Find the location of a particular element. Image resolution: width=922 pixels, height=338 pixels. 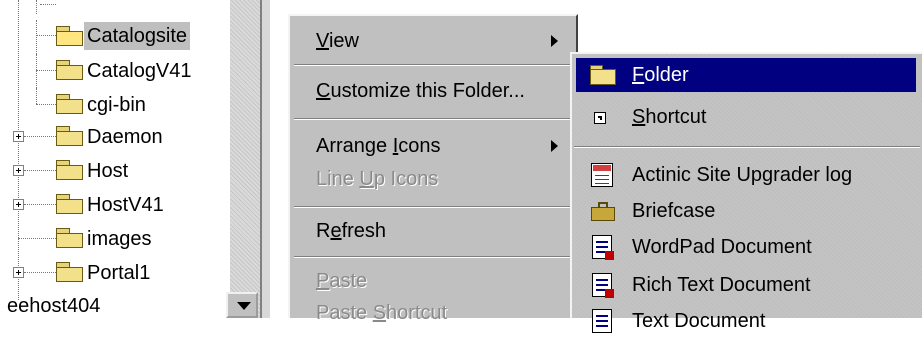

scroll-down-button is located at coordinates (242, 305).